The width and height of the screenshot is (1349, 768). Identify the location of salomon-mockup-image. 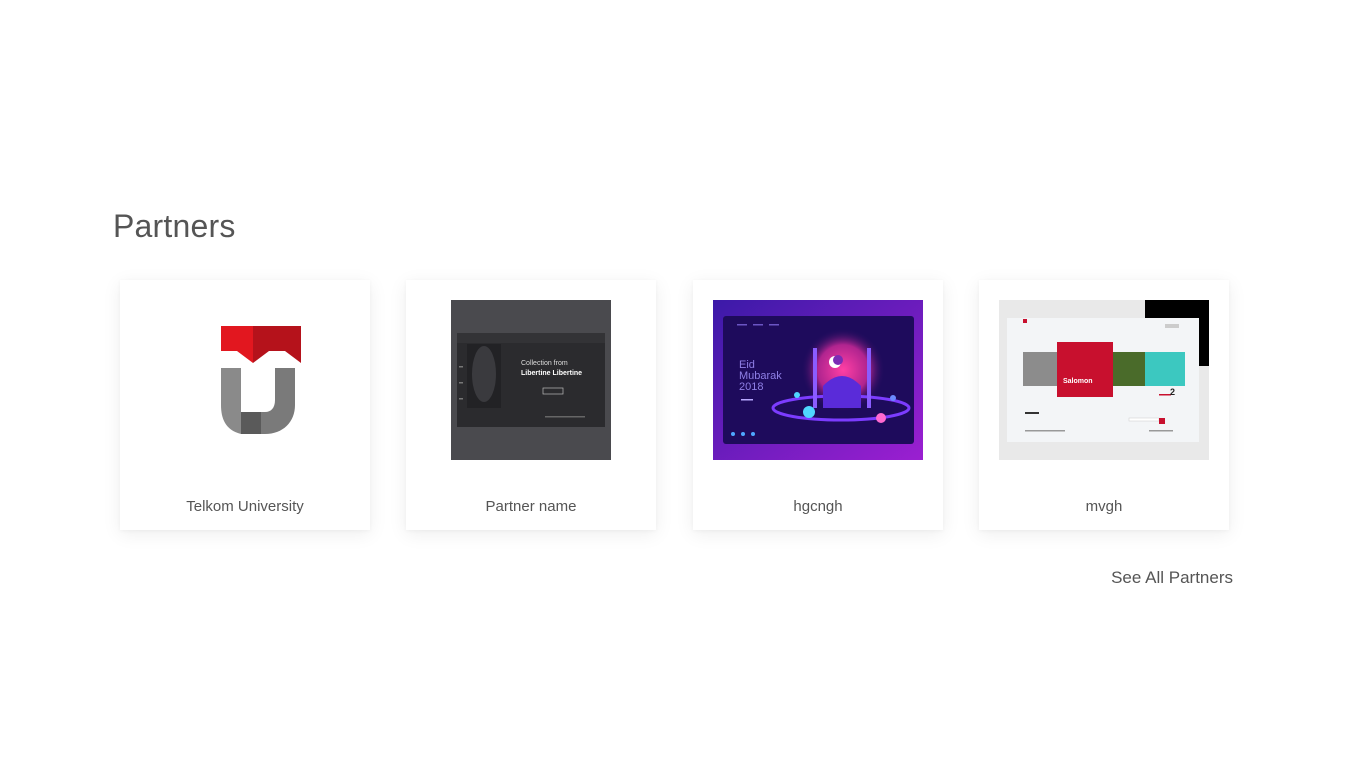
(1104, 380).